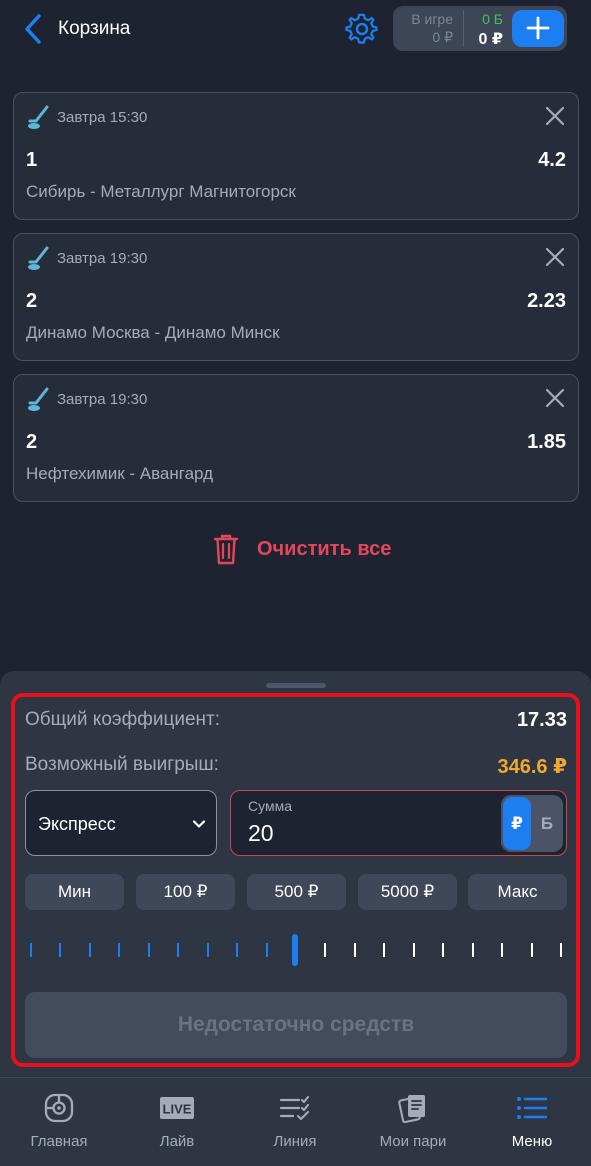 Image resolution: width=591 pixels, height=1166 pixels. What do you see at coordinates (532, 1108) in the screenshot?
I see `menu-icon` at bounding box center [532, 1108].